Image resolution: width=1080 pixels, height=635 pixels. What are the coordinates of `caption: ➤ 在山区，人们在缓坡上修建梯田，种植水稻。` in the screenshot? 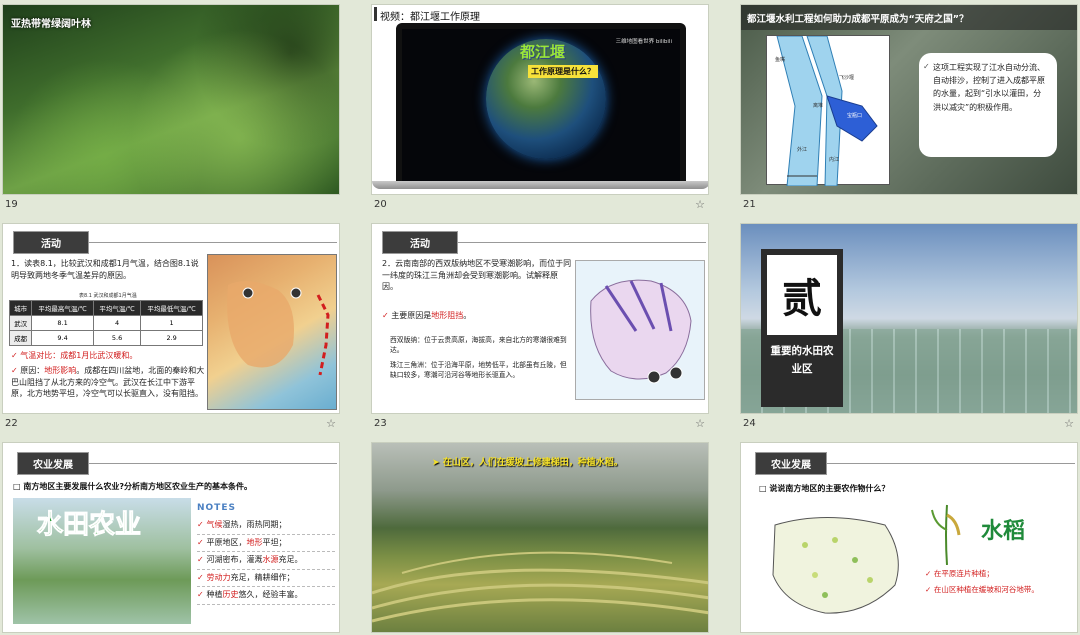 It's located at (527, 461).